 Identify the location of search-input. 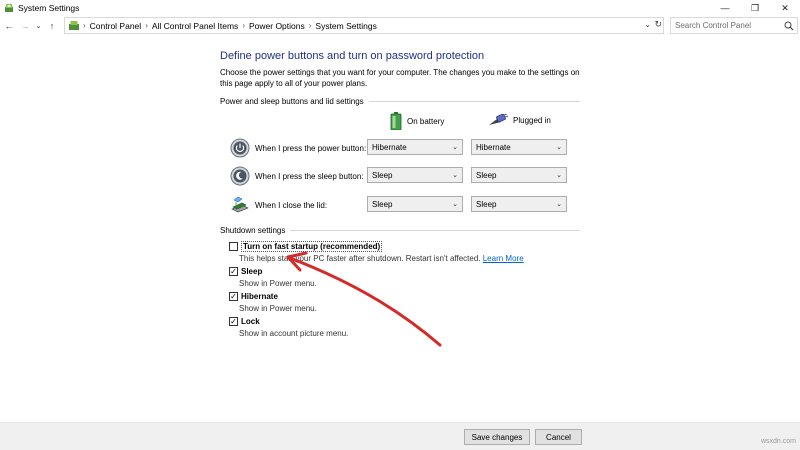
(727, 25).